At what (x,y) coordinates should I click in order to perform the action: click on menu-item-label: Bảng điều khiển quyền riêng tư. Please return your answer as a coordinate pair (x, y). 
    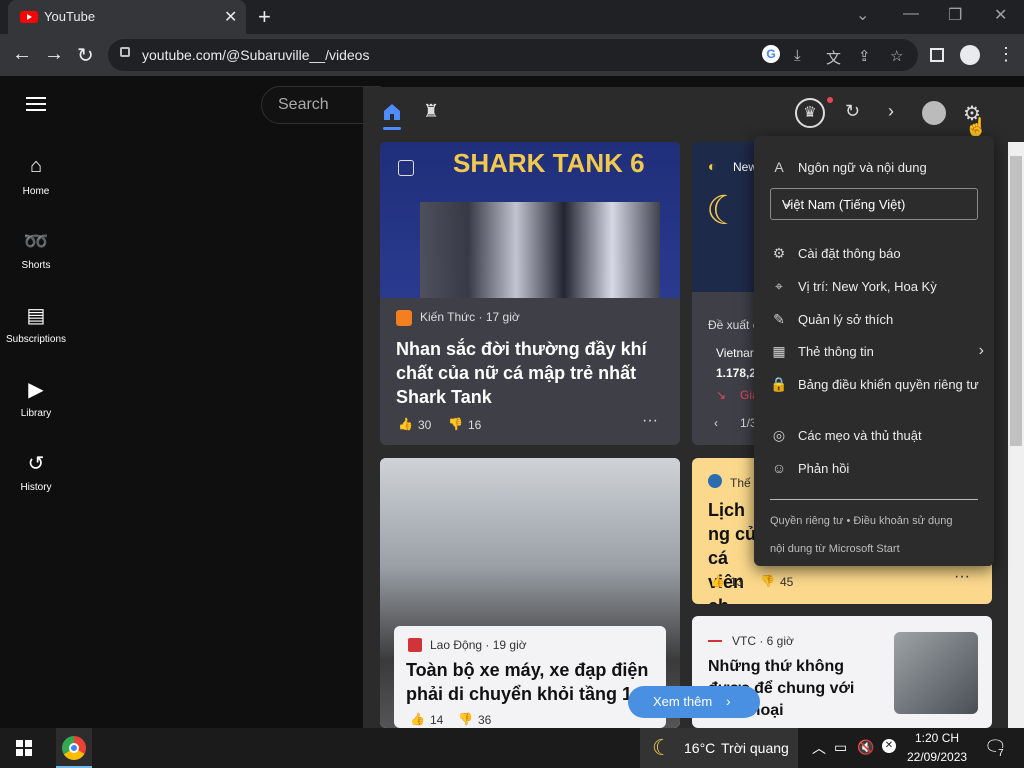
    Looking at the image, I should click on (888, 384).